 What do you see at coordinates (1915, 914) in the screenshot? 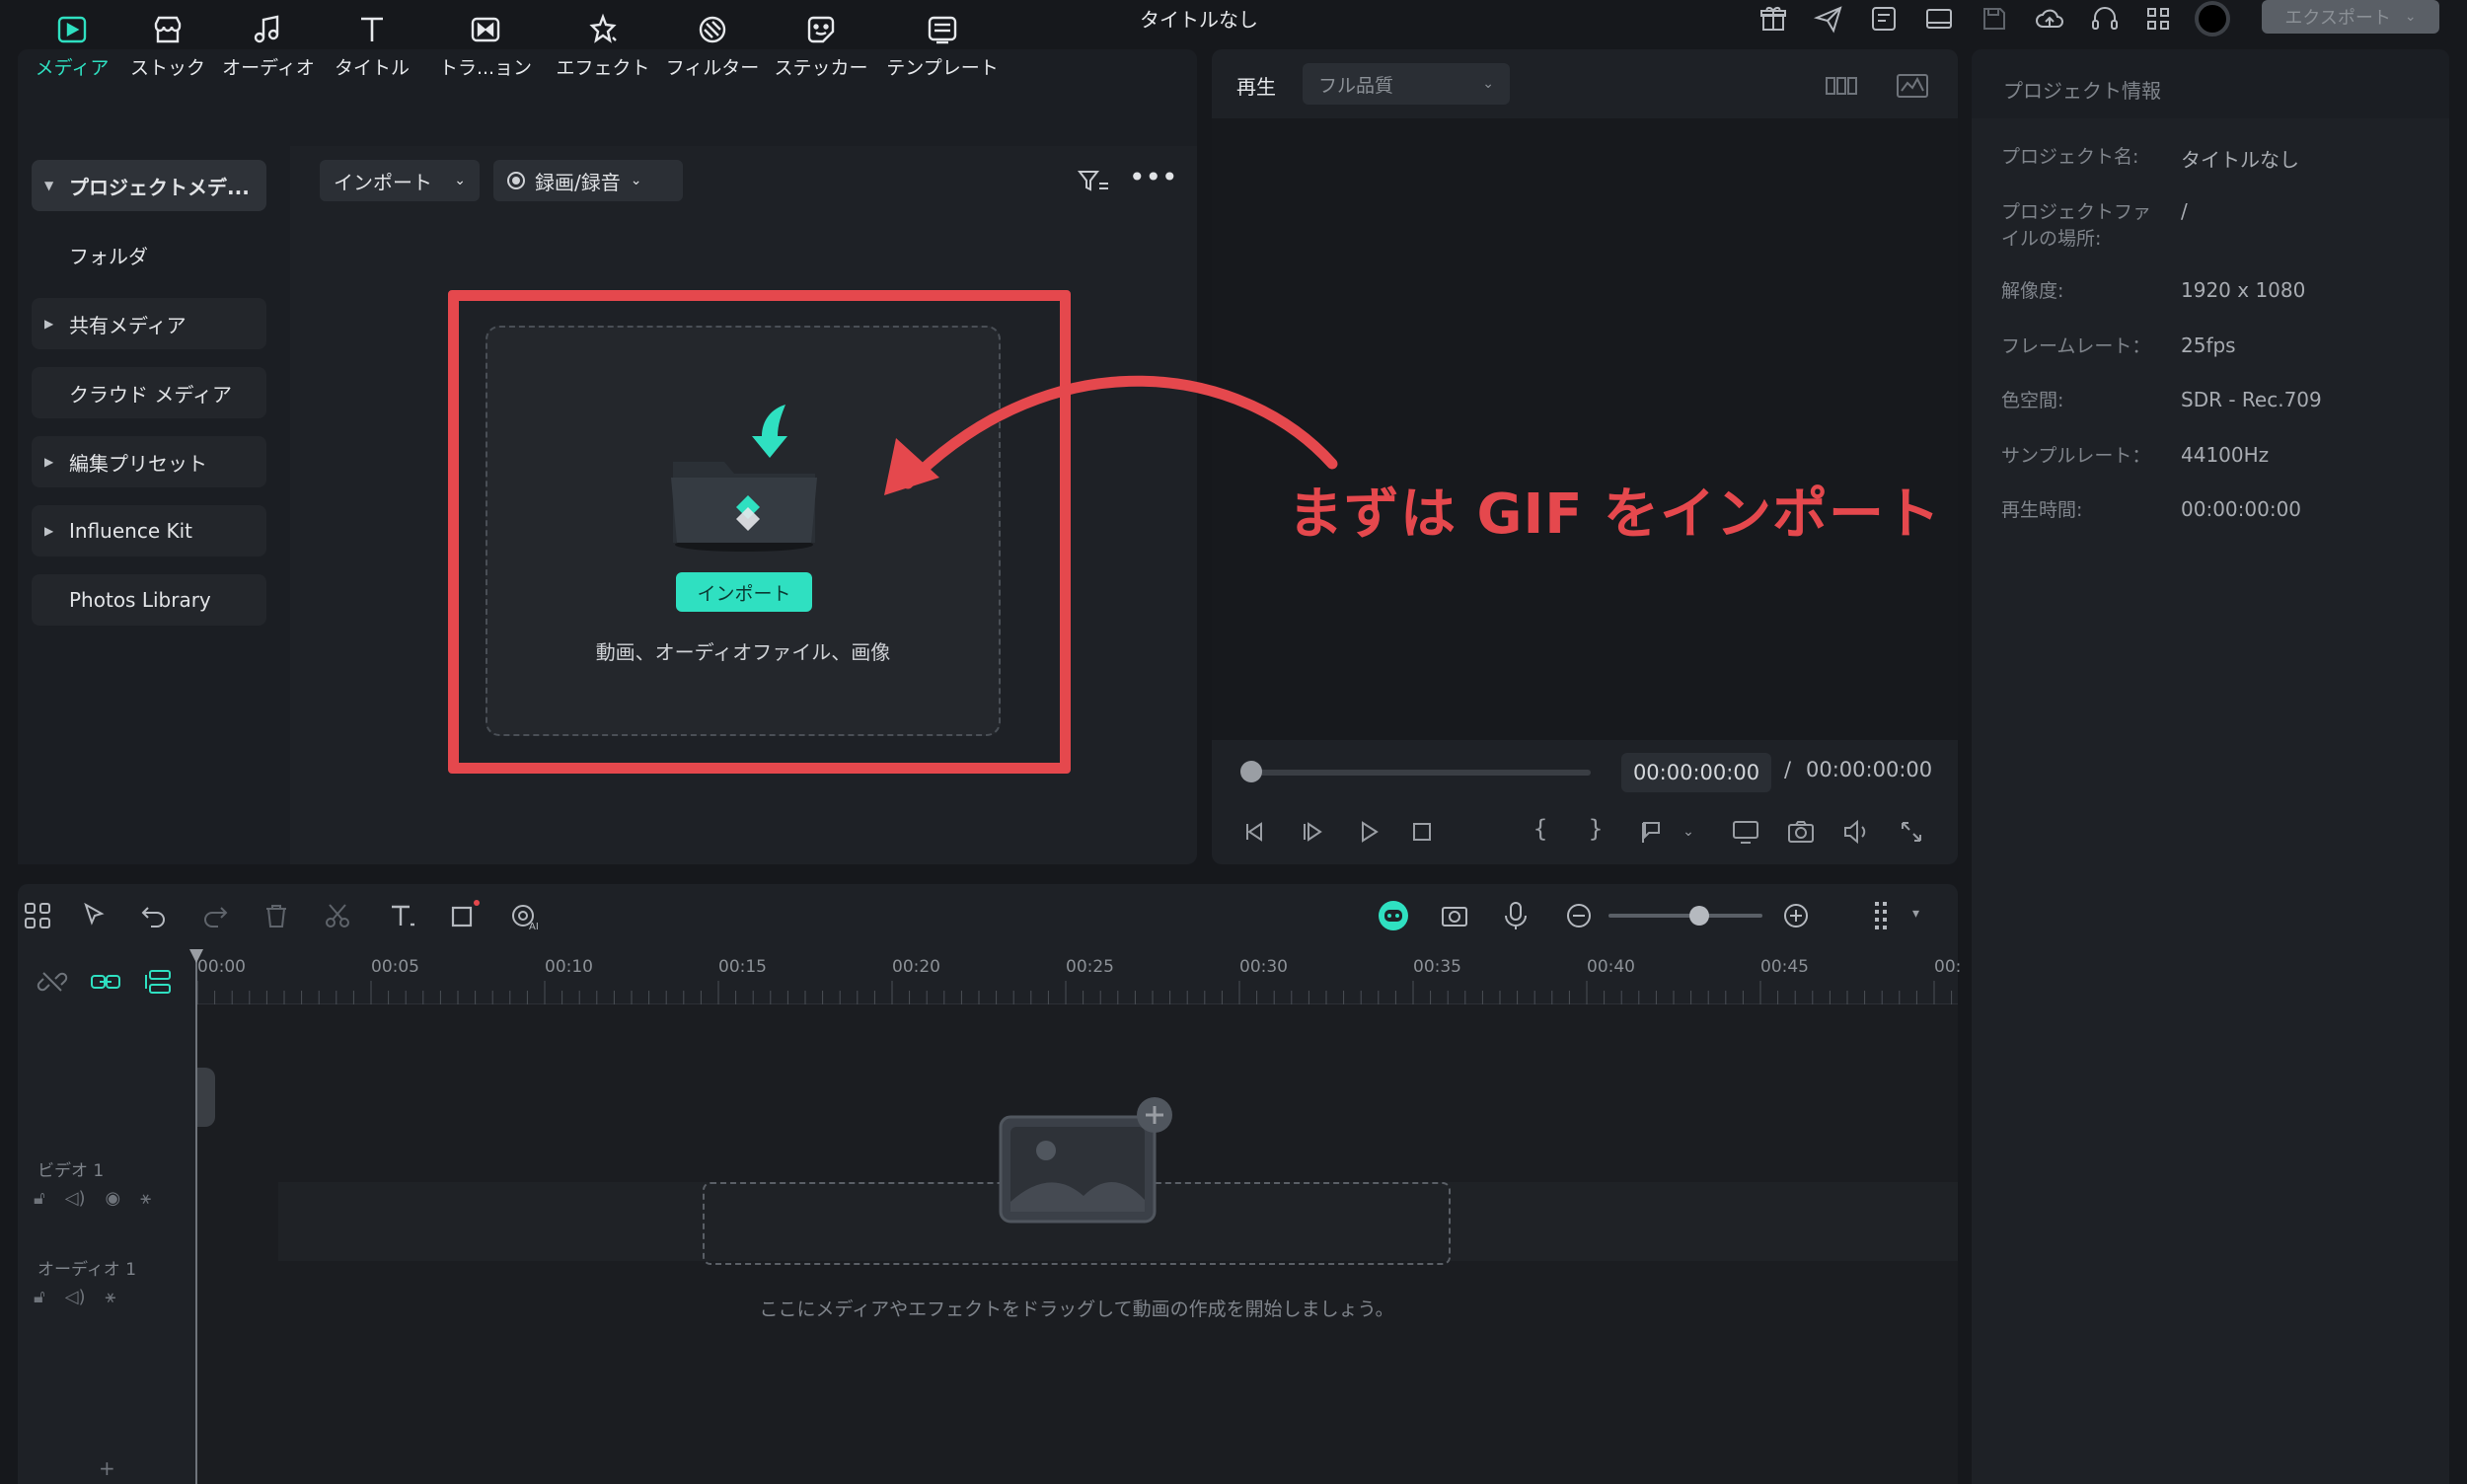
I see `chevron-down-icon: ▾` at bounding box center [1915, 914].